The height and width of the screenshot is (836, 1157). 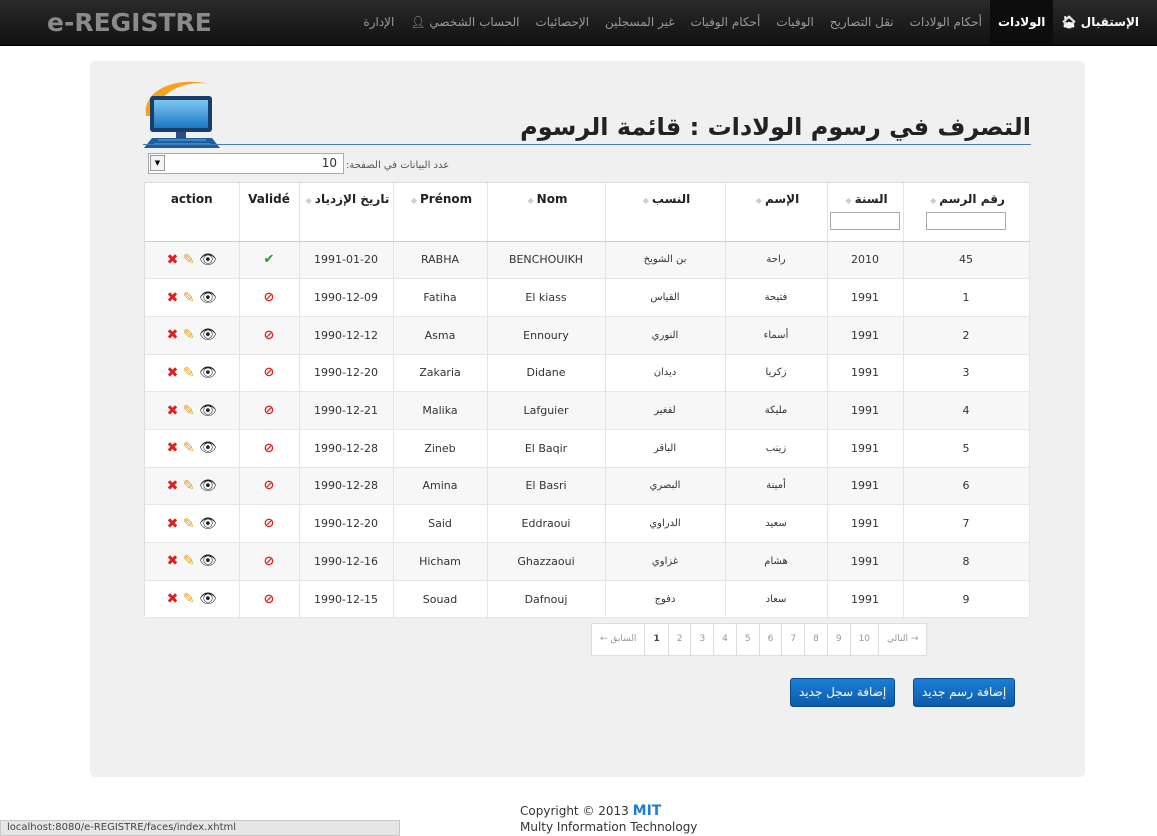 I want to click on year-cell: 1991, so click(x=865, y=410).